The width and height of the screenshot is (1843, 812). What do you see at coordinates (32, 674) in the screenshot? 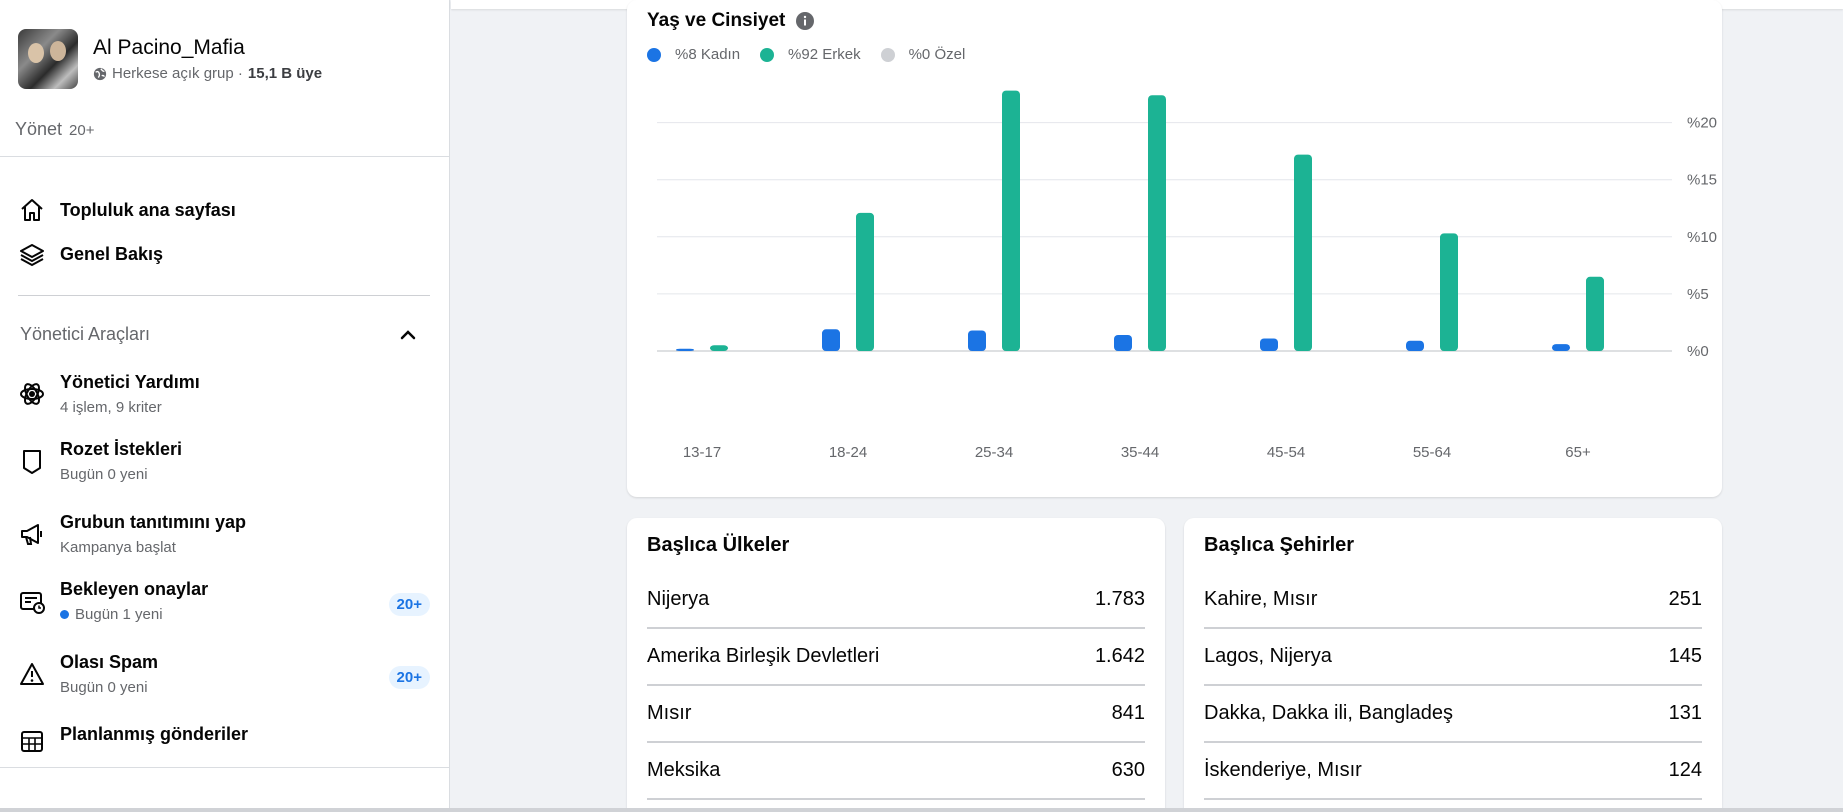
I see `warning-icon` at bounding box center [32, 674].